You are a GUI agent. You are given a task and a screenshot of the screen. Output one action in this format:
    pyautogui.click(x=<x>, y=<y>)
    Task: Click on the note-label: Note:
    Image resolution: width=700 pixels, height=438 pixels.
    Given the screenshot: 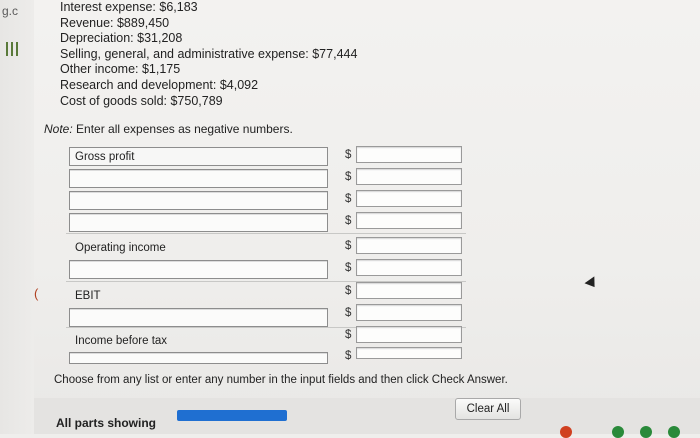 What is the action you would take?
    pyautogui.click(x=58, y=129)
    